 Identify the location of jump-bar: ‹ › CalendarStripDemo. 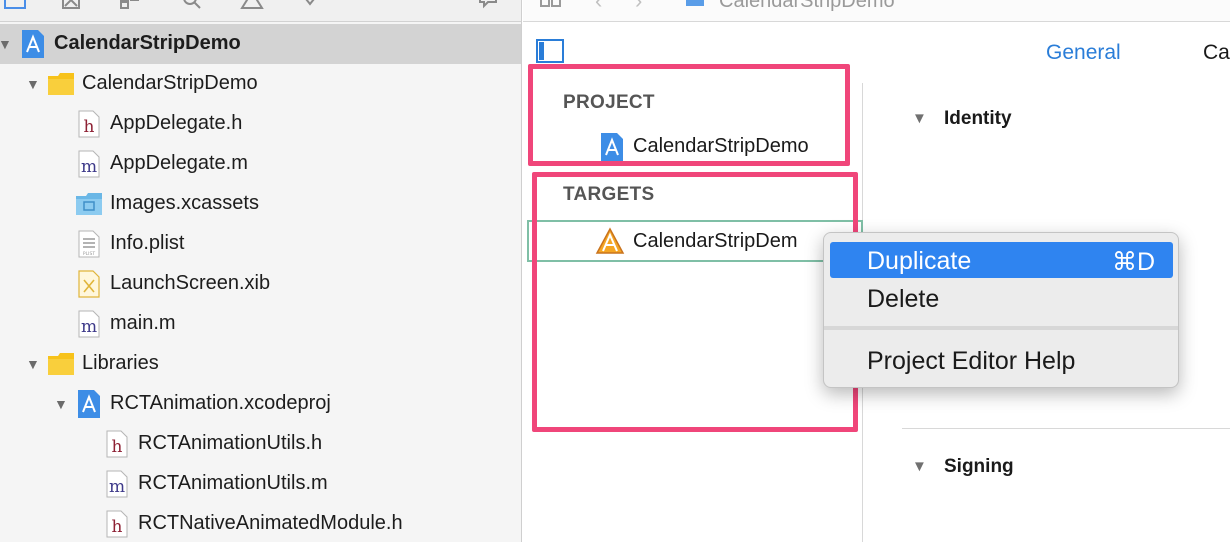
(876, 11).